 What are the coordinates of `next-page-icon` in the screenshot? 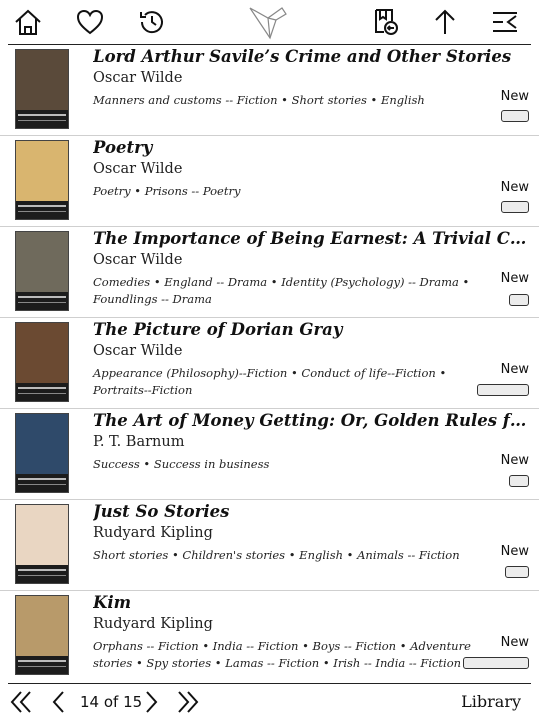 It's located at (151, 702).